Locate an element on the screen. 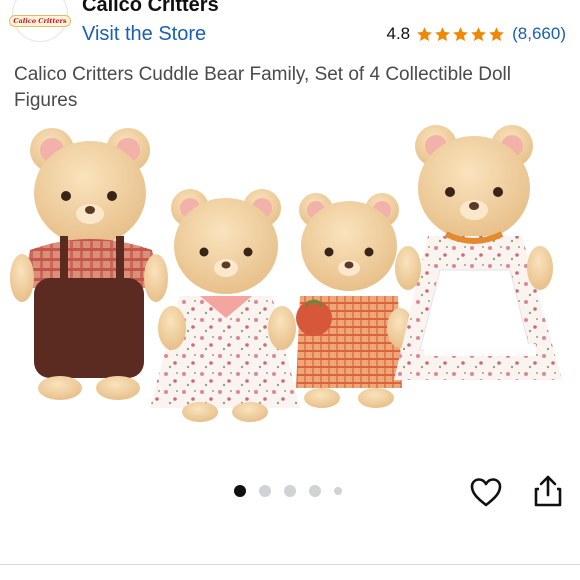  brand-logo-text: Calico Critters is located at coordinates (40, 21).